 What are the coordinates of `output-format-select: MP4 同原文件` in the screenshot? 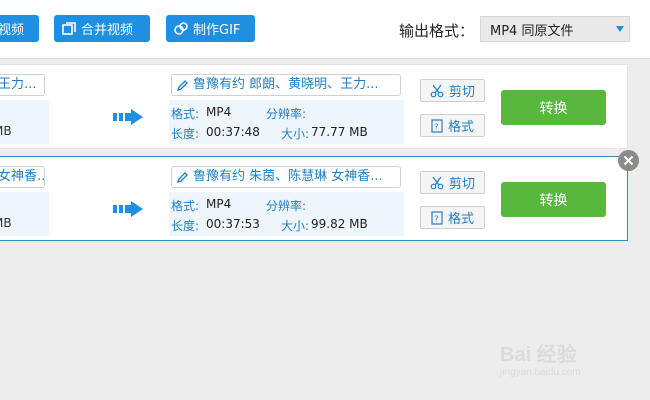 It's located at (555, 29).